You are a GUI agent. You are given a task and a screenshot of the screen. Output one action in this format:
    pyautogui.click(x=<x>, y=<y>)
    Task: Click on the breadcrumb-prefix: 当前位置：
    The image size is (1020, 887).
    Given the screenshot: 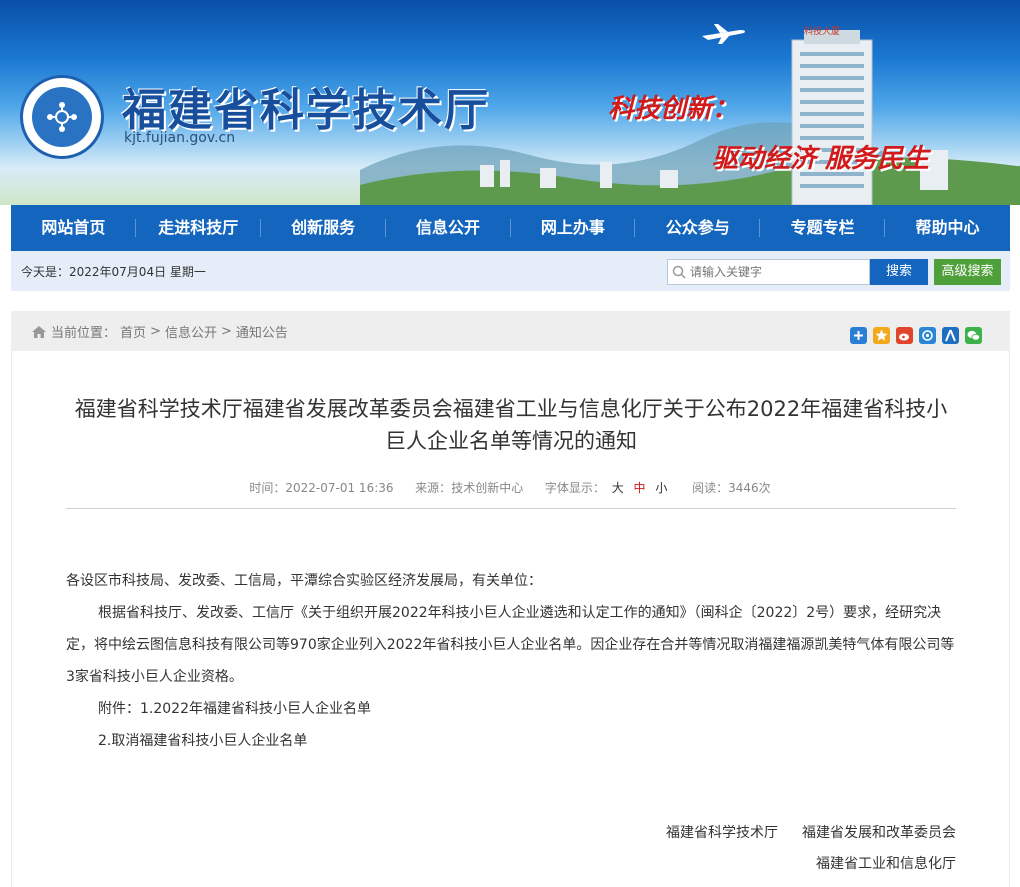 What is the action you would take?
    pyautogui.click(x=84, y=333)
    